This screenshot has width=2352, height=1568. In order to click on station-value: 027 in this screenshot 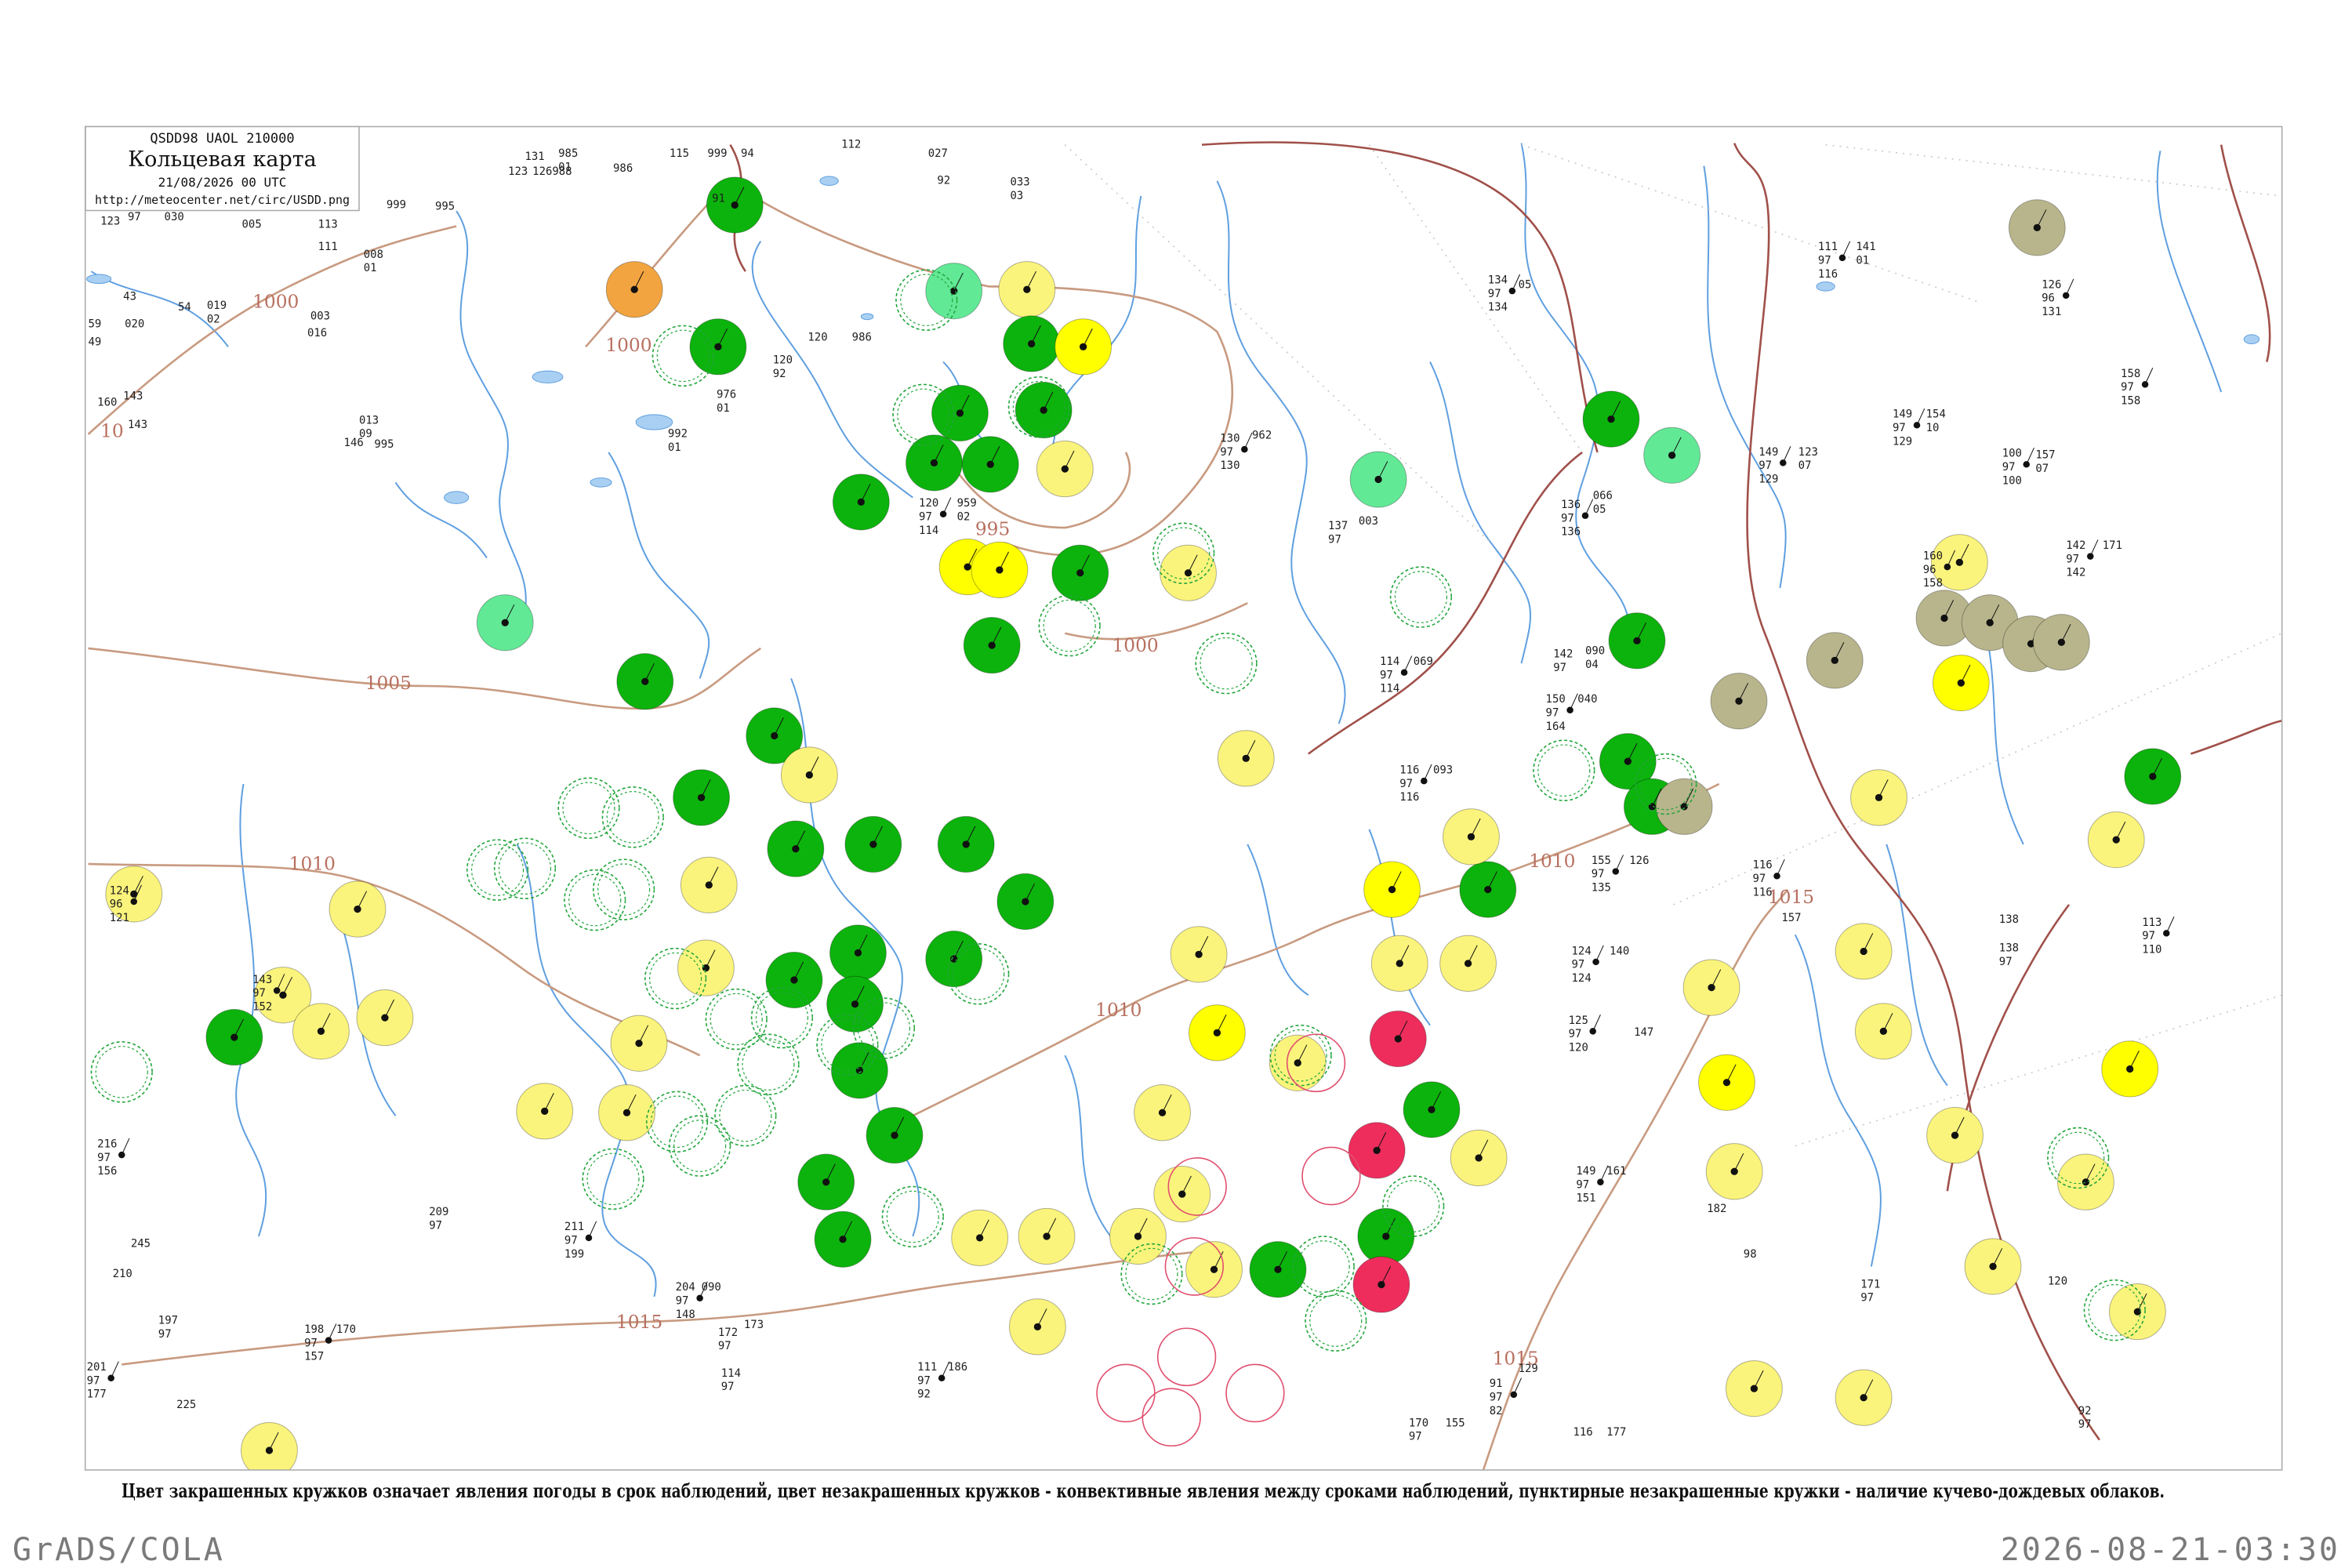, I will do `click(938, 153)`.